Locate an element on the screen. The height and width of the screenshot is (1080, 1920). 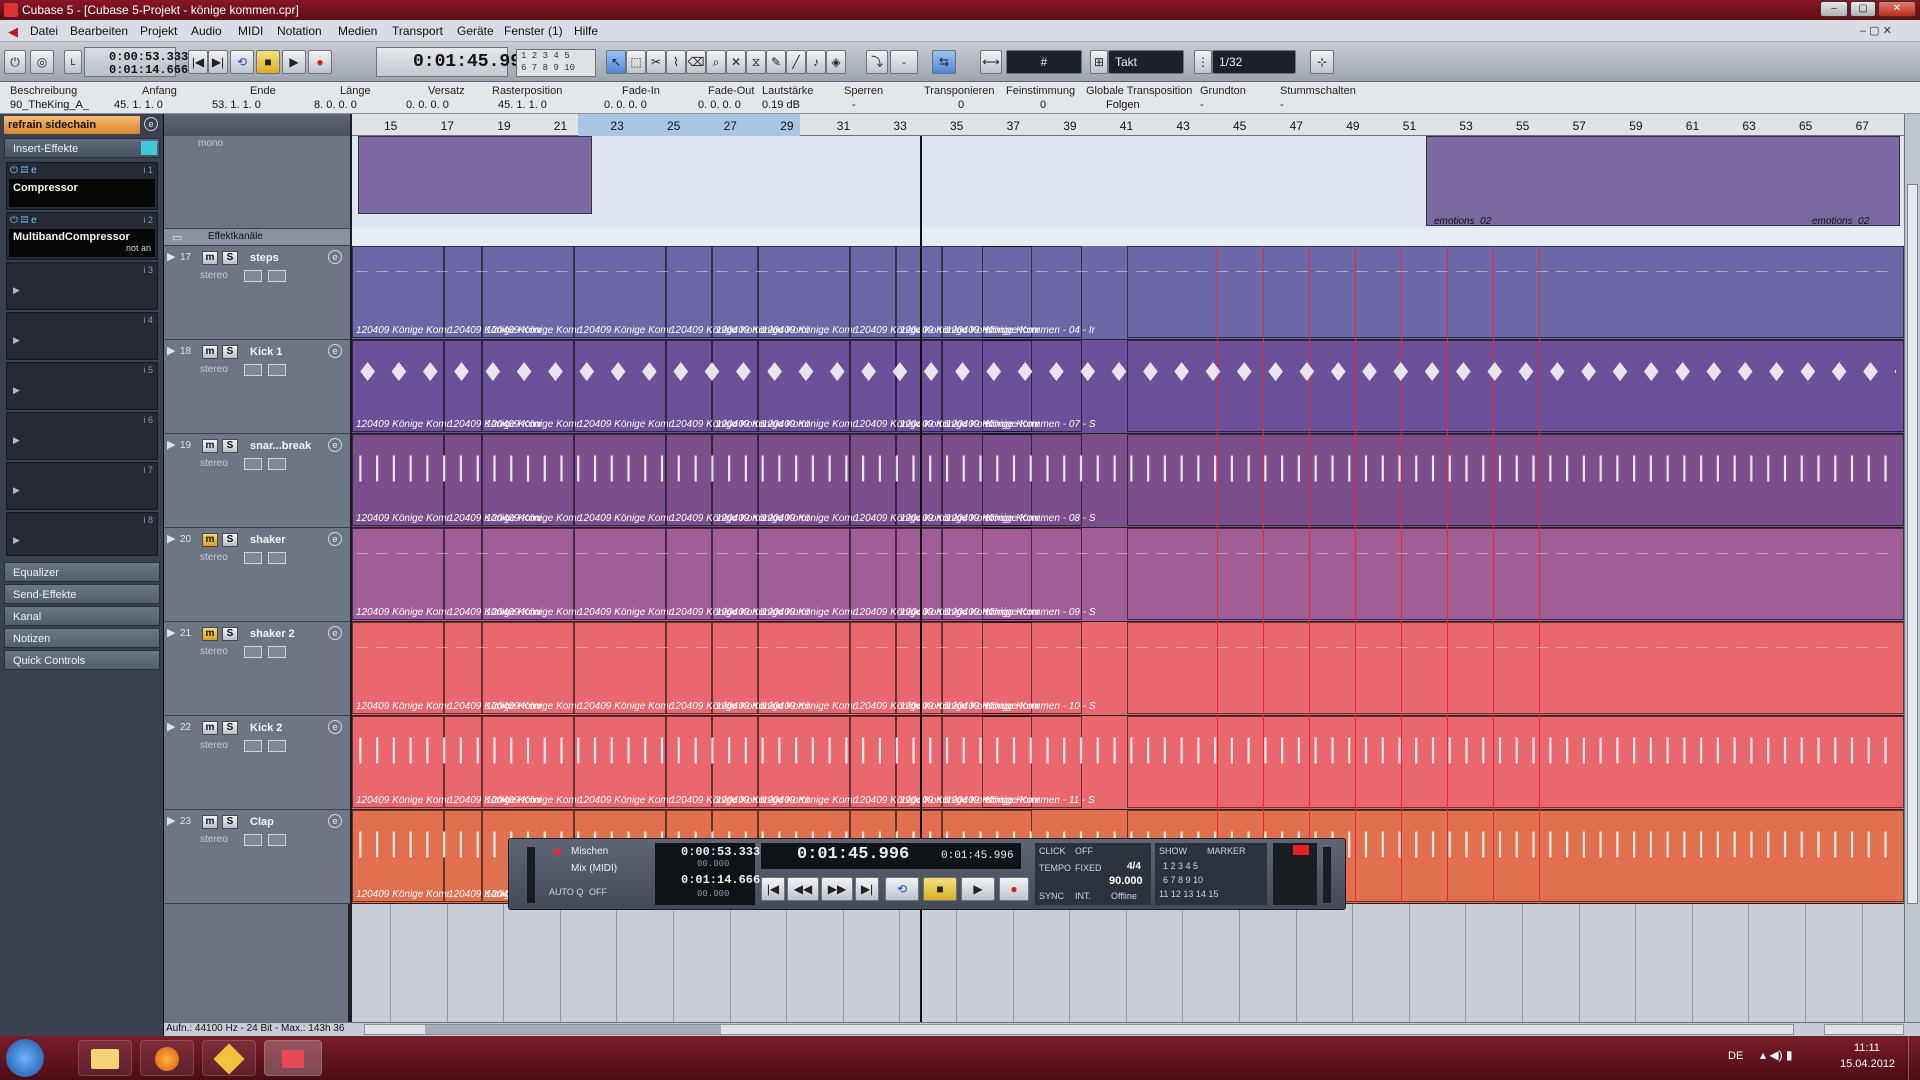
marker-grid: 1 2 3 4 5 6 7 8 9 10 is located at coordinates (556, 63).